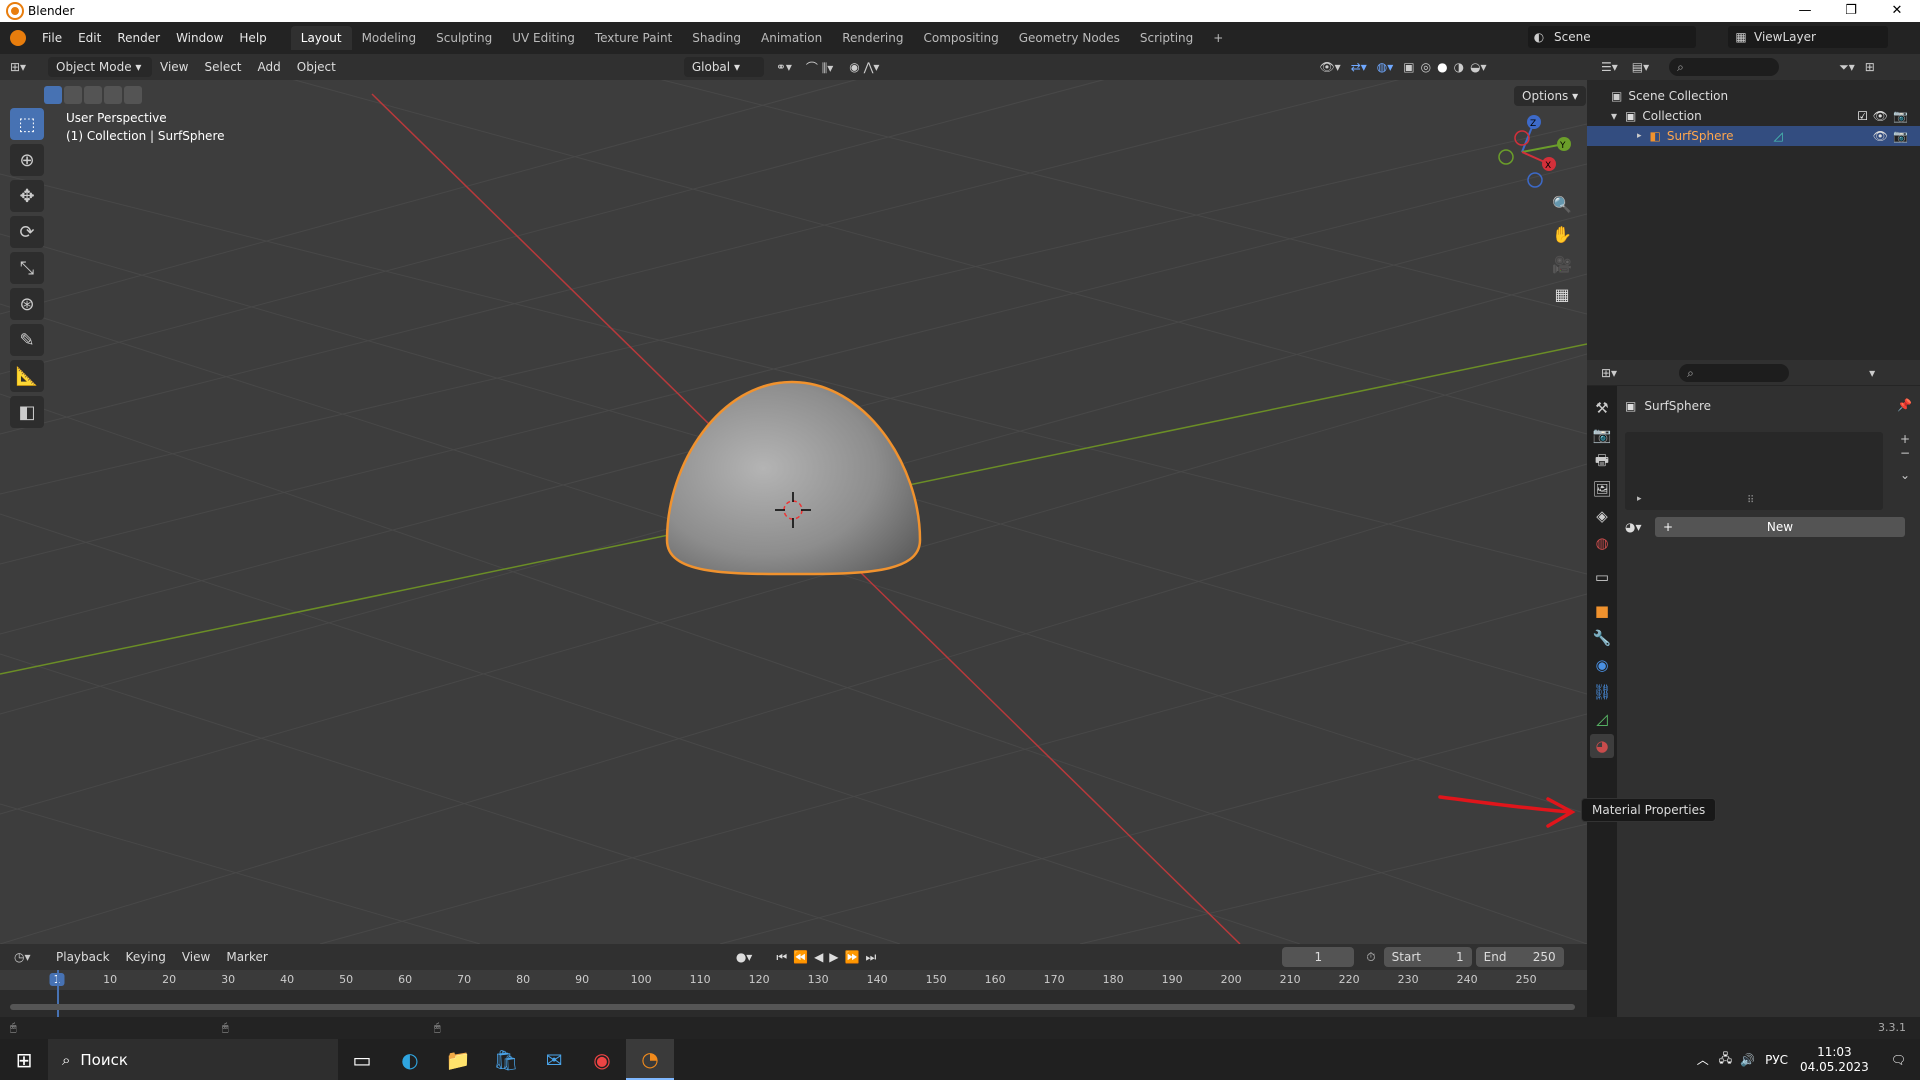 The height and width of the screenshot is (1080, 1920). What do you see at coordinates (1602, 516) in the screenshot?
I see `scene-tab-icon: ◈` at bounding box center [1602, 516].